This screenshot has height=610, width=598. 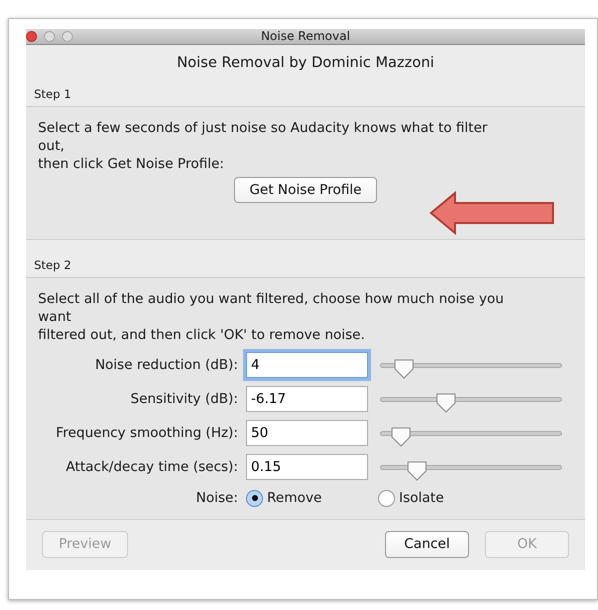 What do you see at coordinates (271, 317) in the screenshot?
I see `instructions: Select all of the audio you want filtered, choose how much noise you want filtered out, and then click 'OK' to remove noise.` at bounding box center [271, 317].